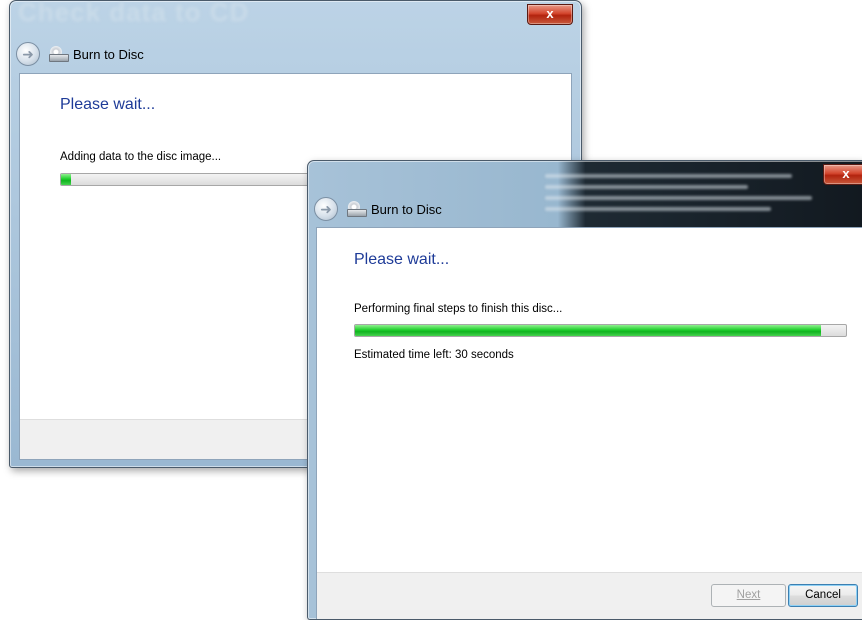 Image resolution: width=862 pixels, height=620 pixels. Describe the element at coordinates (748, 595) in the screenshot. I see `next-button: Next` at that location.